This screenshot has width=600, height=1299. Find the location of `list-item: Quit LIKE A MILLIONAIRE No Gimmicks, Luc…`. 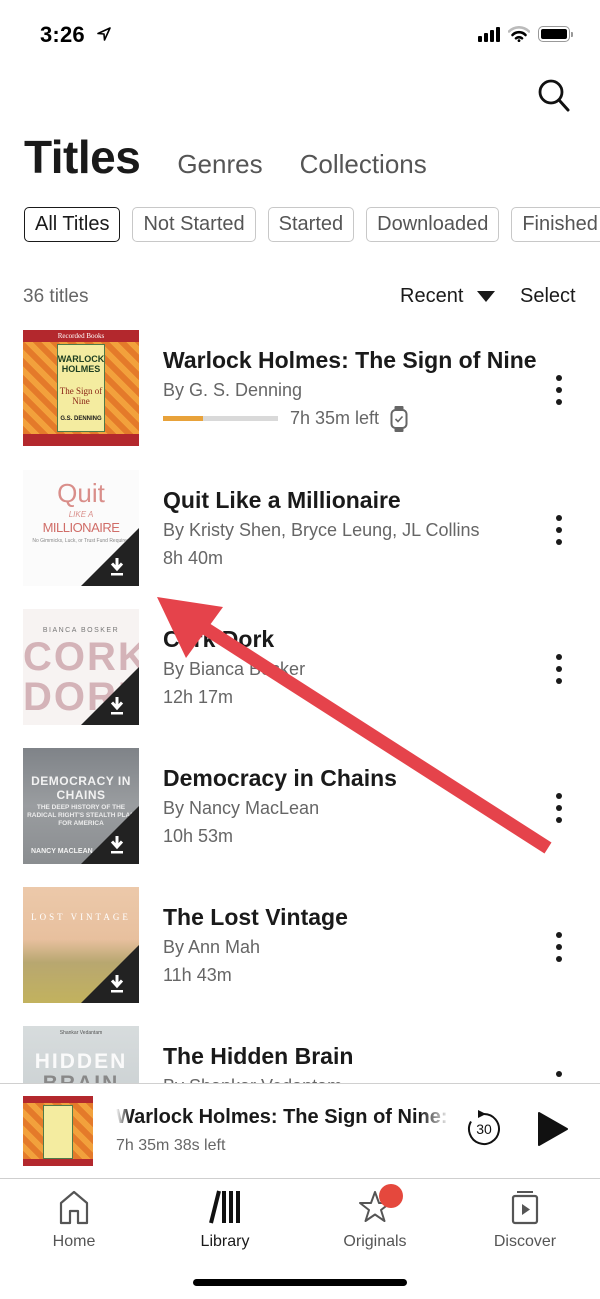

list-item: Quit LIKE A MILLIONAIRE No Gimmicks, Luc… is located at coordinates (300, 539).